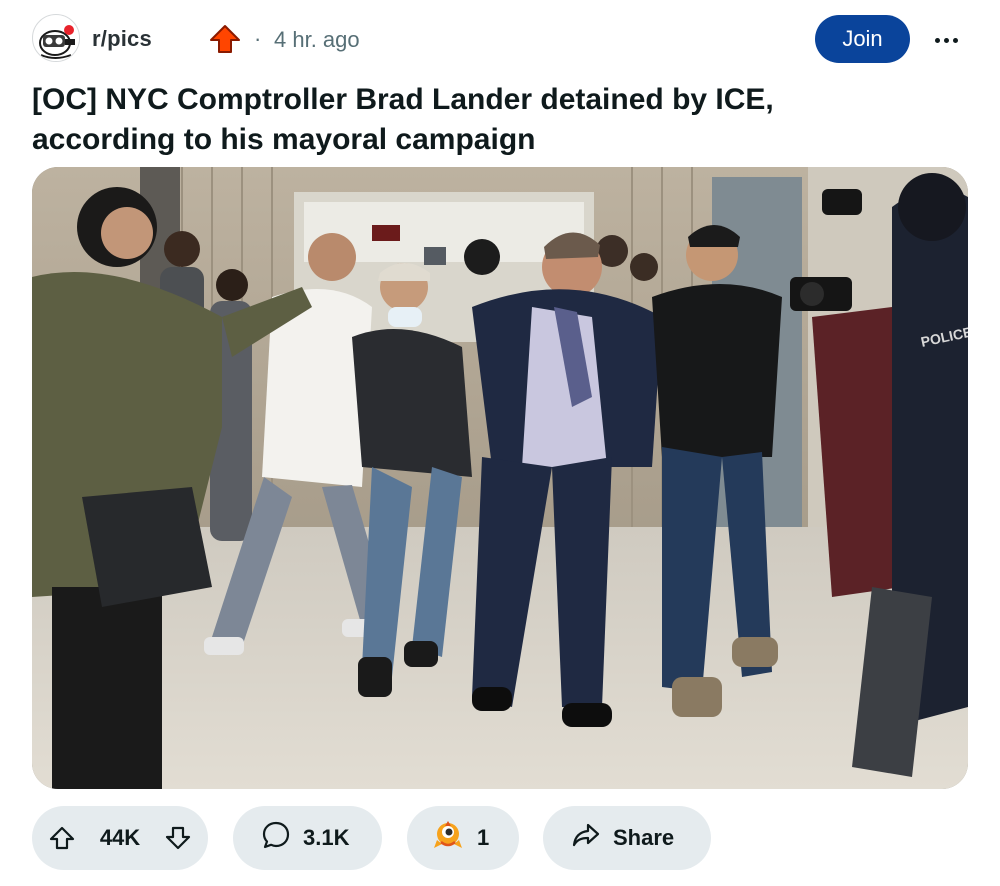 The height and width of the screenshot is (886, 1000). I want to click on downvote-icon, so click(178, 838).